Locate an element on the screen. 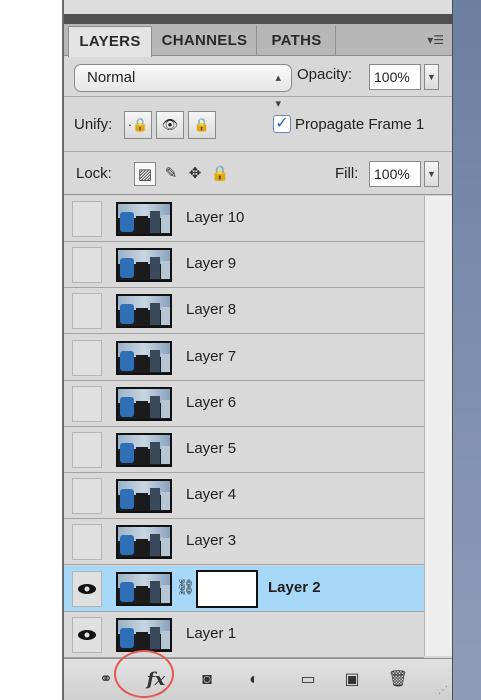 Image resolution: width=481 pixels, height=700 pixels. propagate-frame-label: Propagate Frame 1 is located at coordinates (360, 124).